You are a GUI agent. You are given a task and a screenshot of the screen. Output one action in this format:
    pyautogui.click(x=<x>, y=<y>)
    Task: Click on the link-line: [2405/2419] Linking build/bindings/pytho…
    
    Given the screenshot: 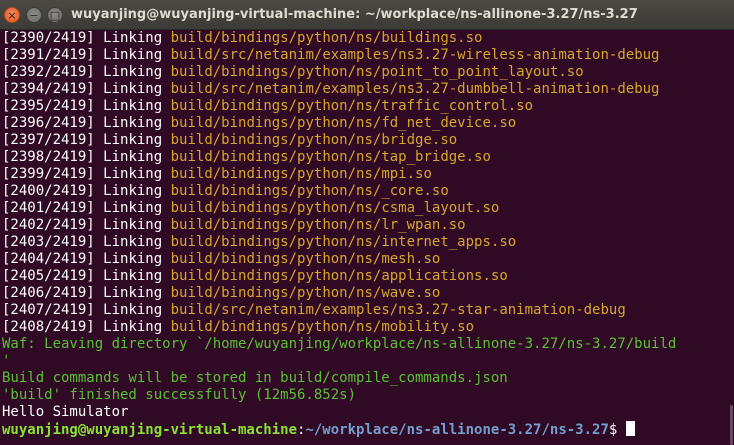 What is the action you would take?
    pyautogui.click(x=368, y=276)
    